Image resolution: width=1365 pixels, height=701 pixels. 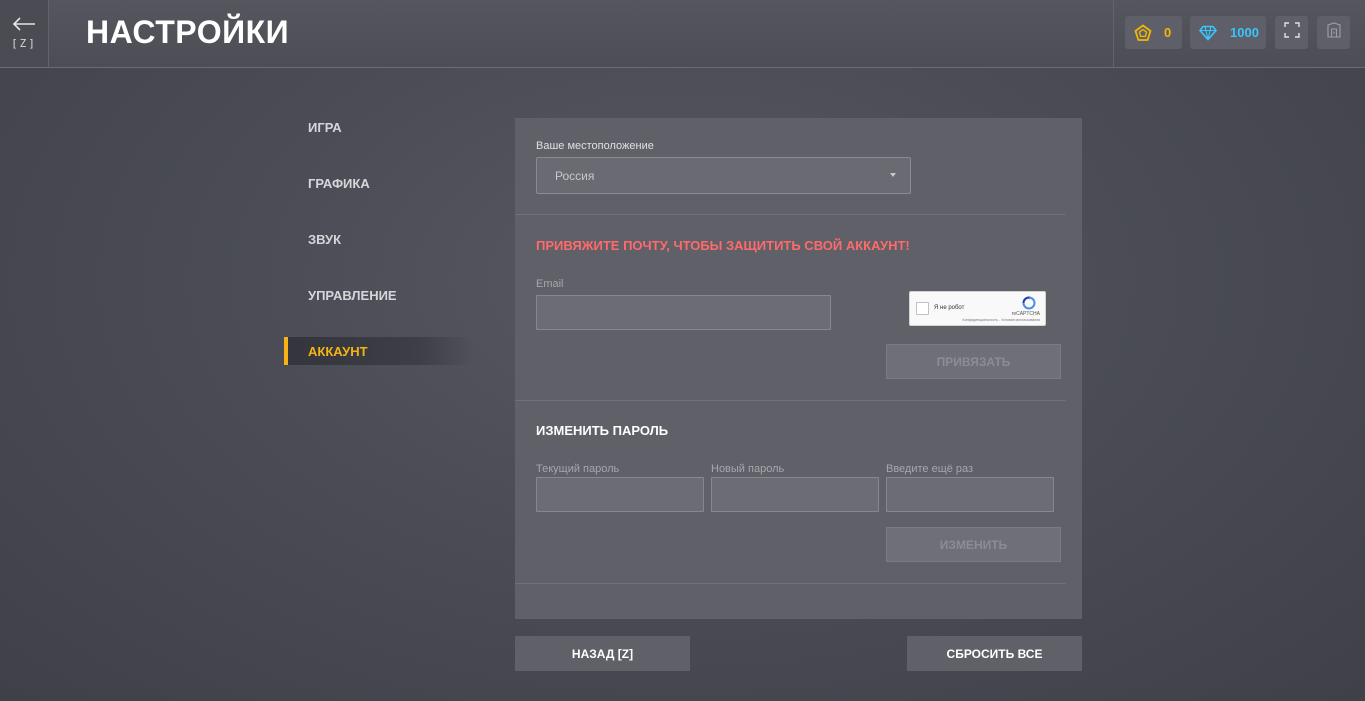 I want to click on gold-coin-icon, so click(x=1143, y=32).